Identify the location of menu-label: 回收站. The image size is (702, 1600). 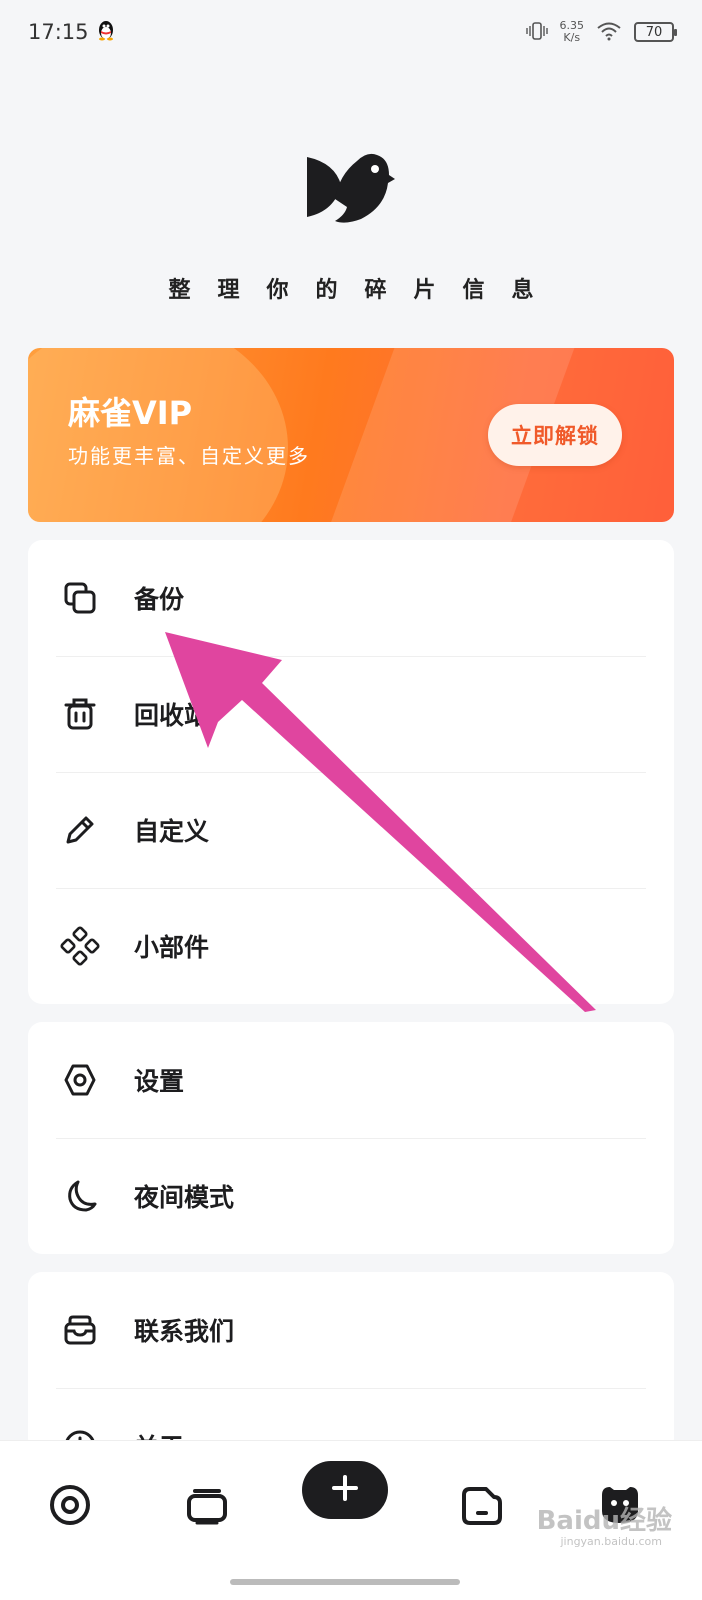
(172, 715).